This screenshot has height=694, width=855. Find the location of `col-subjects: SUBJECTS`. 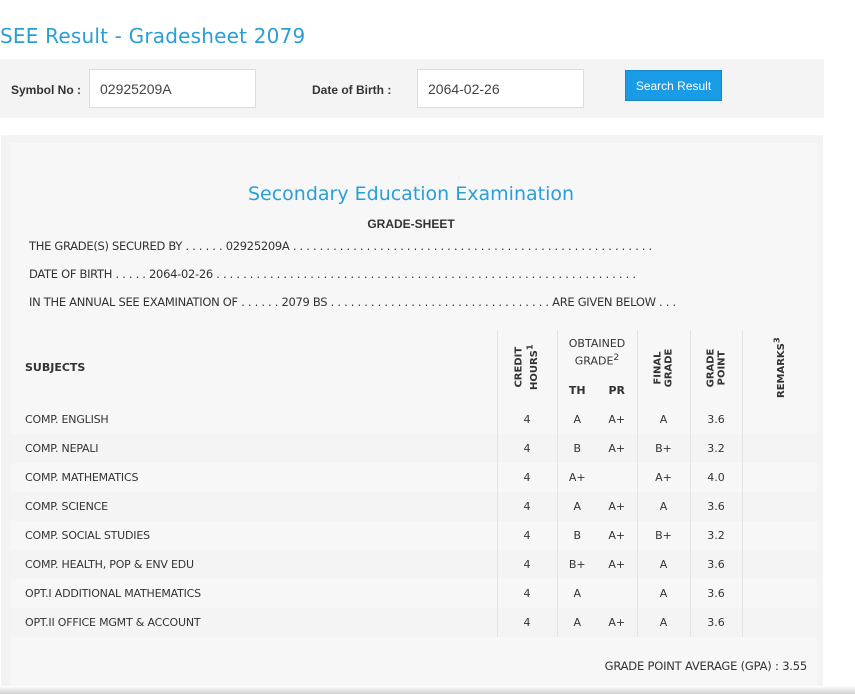

col-subjects: SUBJECTS is located at coordinates (254, 367).